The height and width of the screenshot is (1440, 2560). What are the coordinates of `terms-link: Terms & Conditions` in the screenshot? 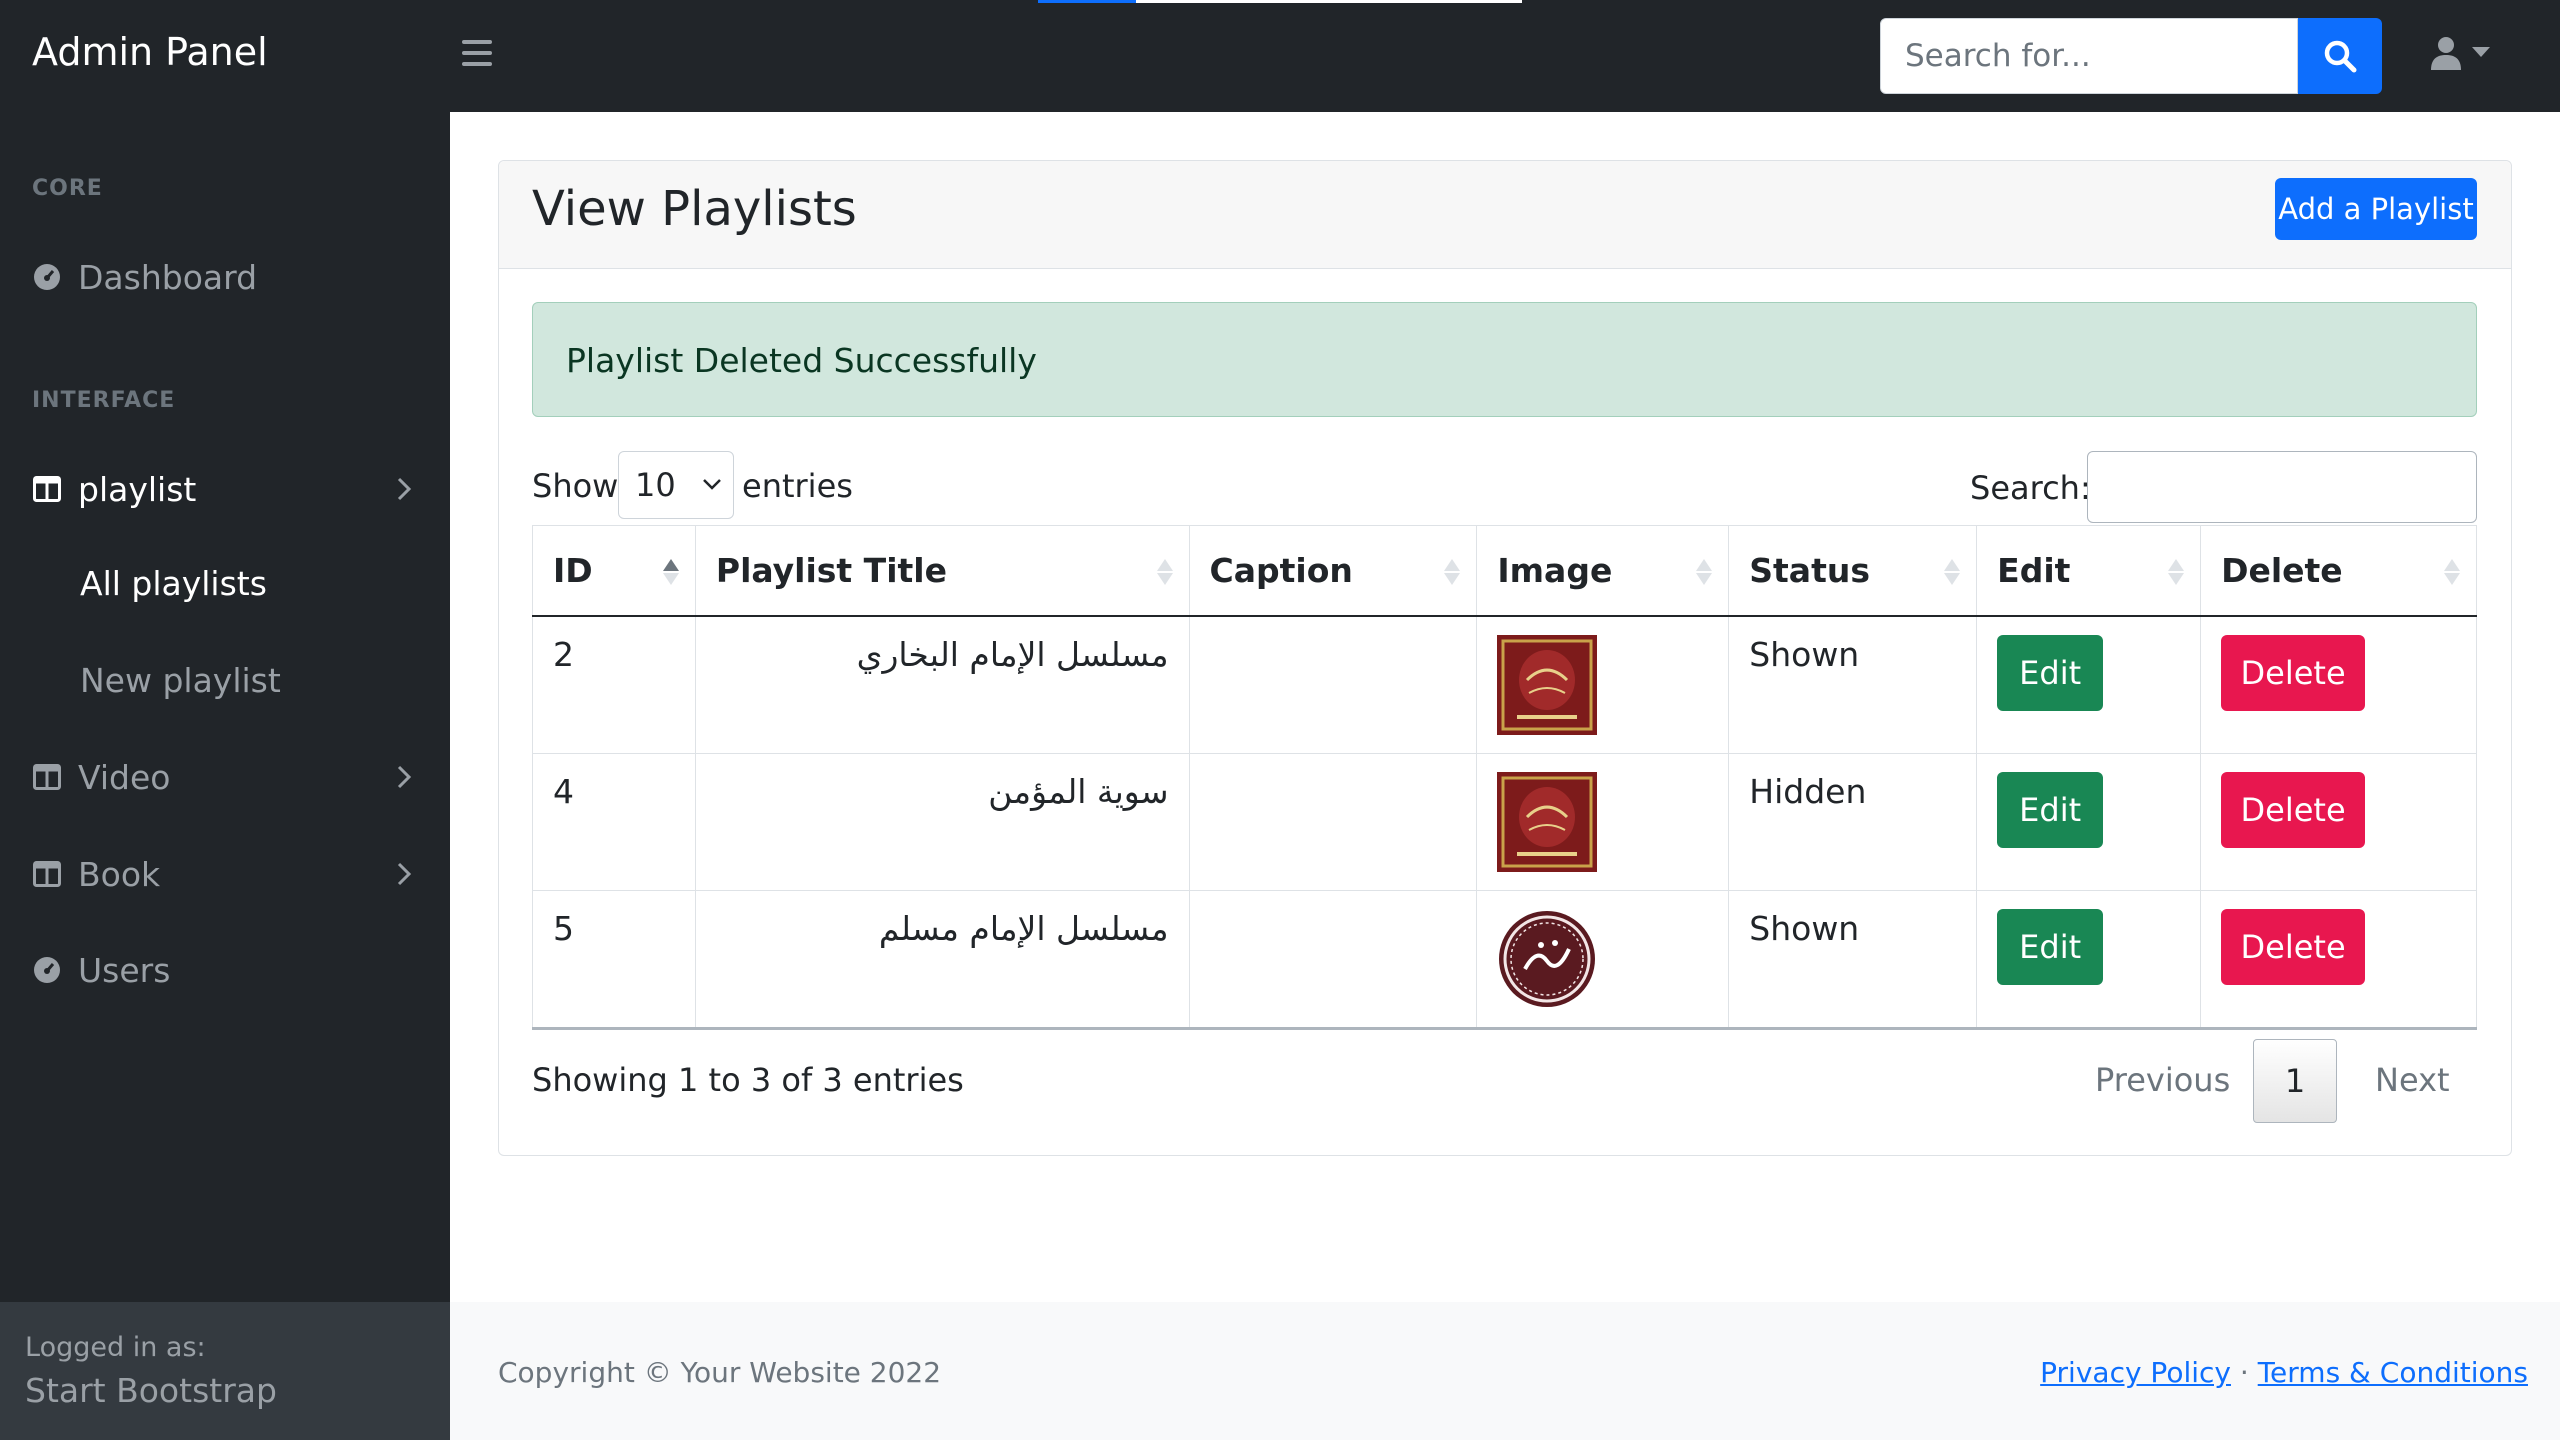 It's located at (2393, 1372).